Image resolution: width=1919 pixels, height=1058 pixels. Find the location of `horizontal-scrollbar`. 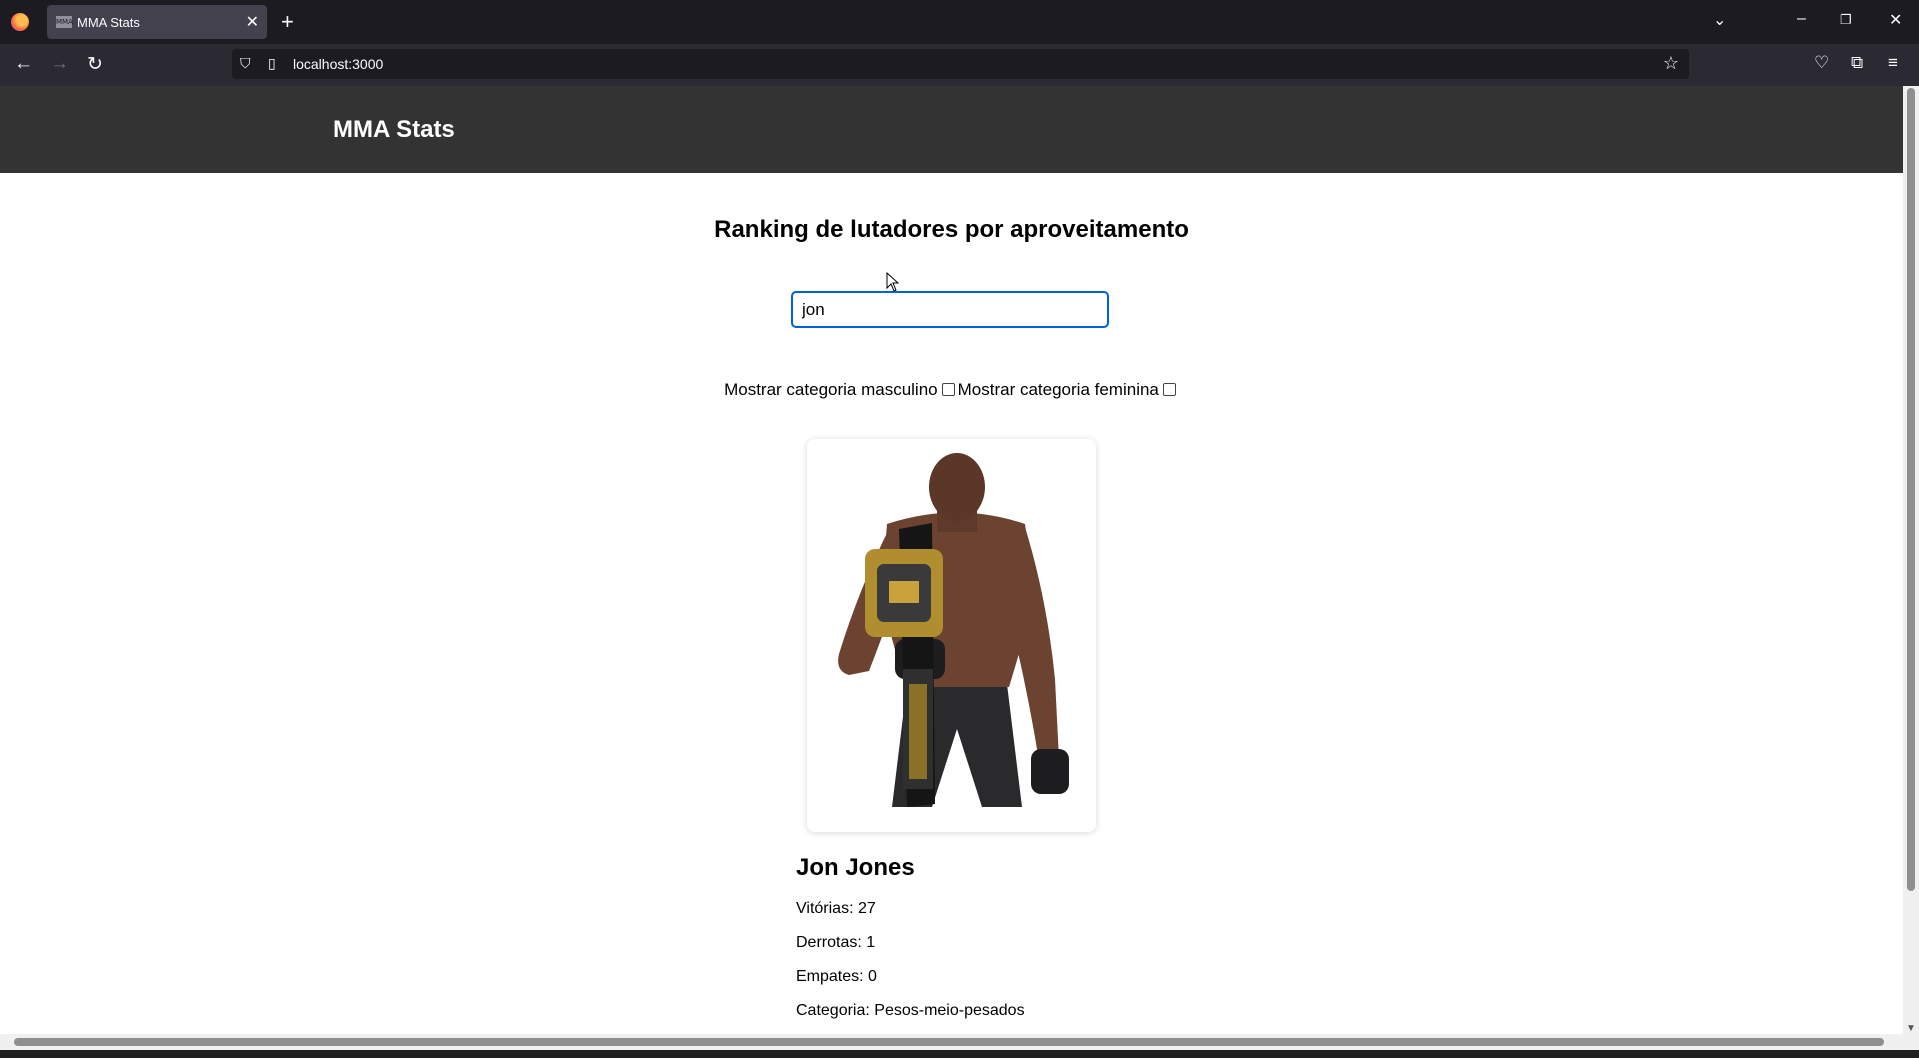

horizontal-scrollbar is located at coordinates (959, 1042).